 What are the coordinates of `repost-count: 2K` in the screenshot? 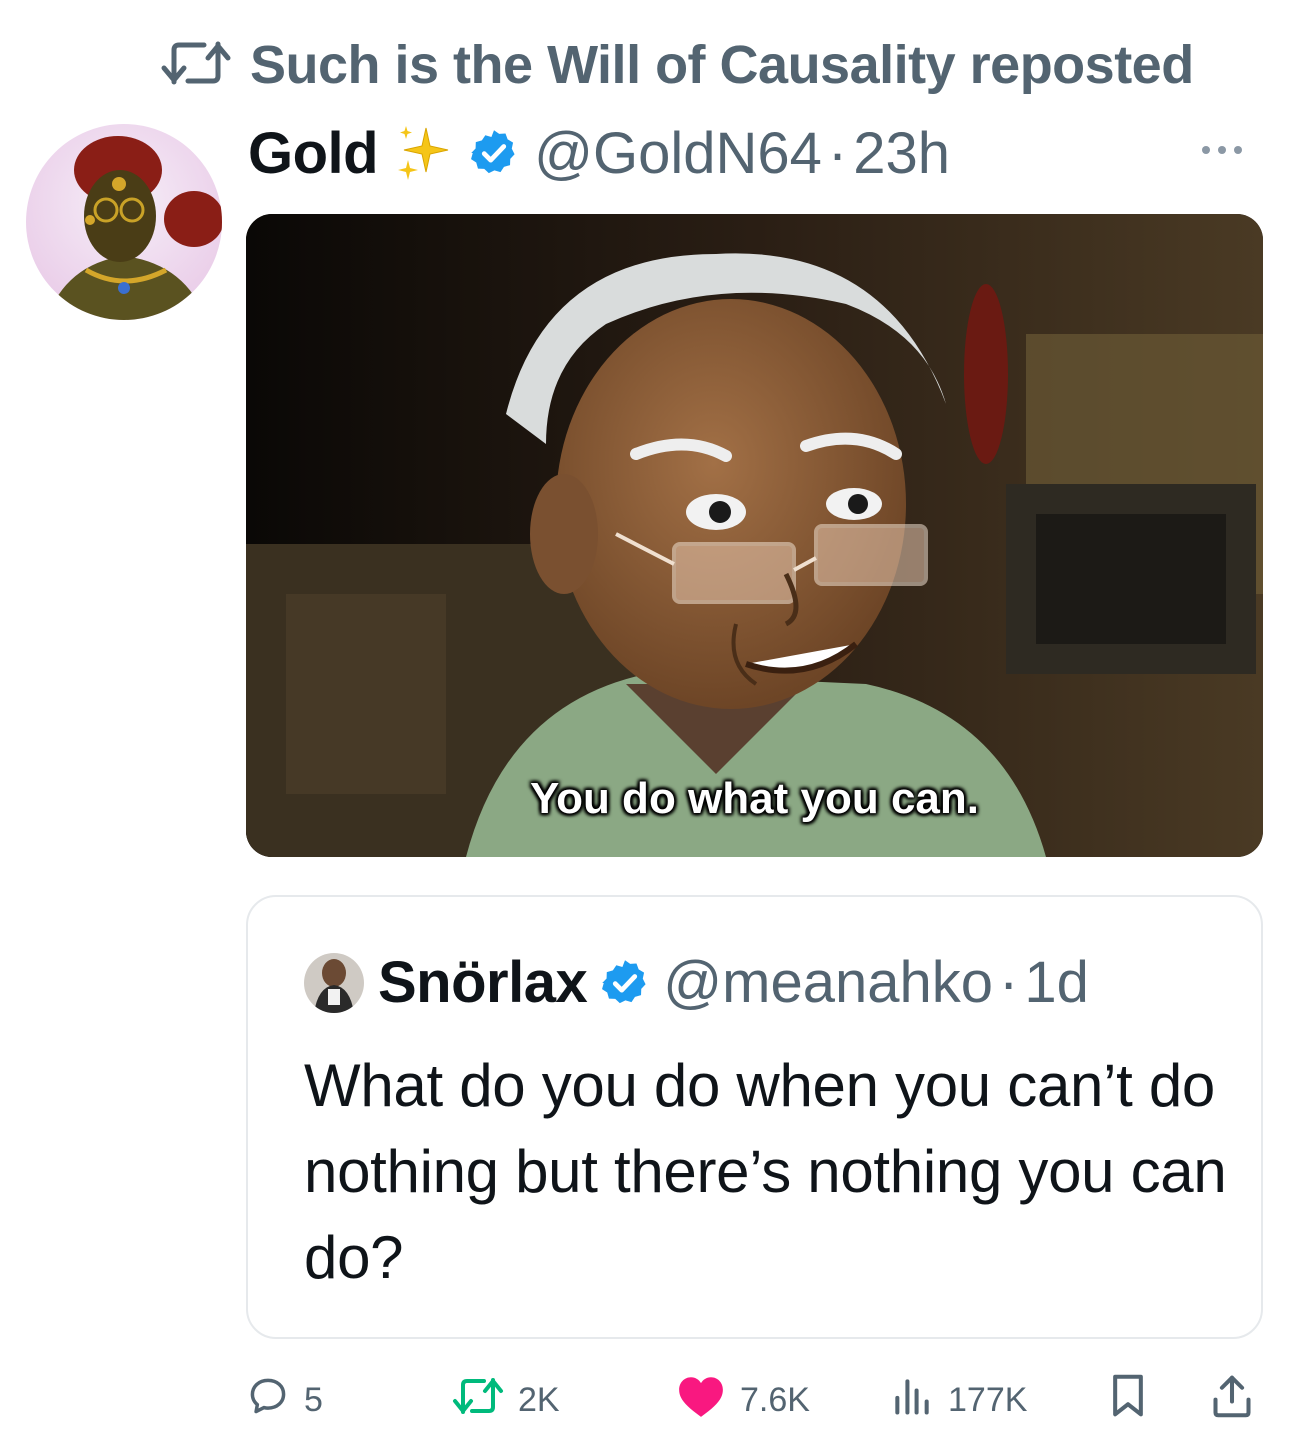 It's located at (539, 1399).